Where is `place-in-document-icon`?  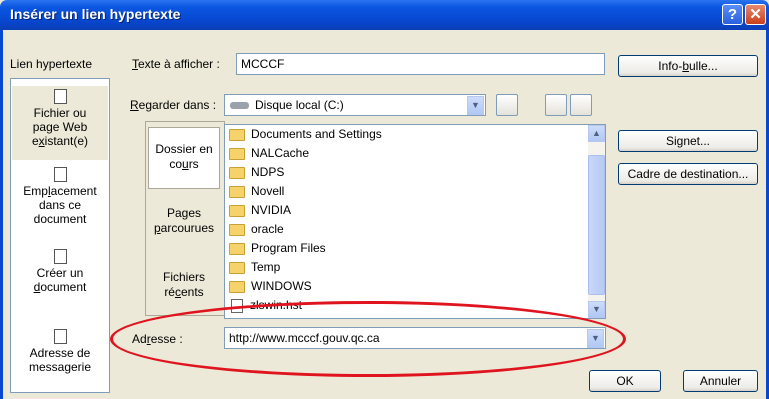 place-in-document-icon is located at coordinates (60, 174).